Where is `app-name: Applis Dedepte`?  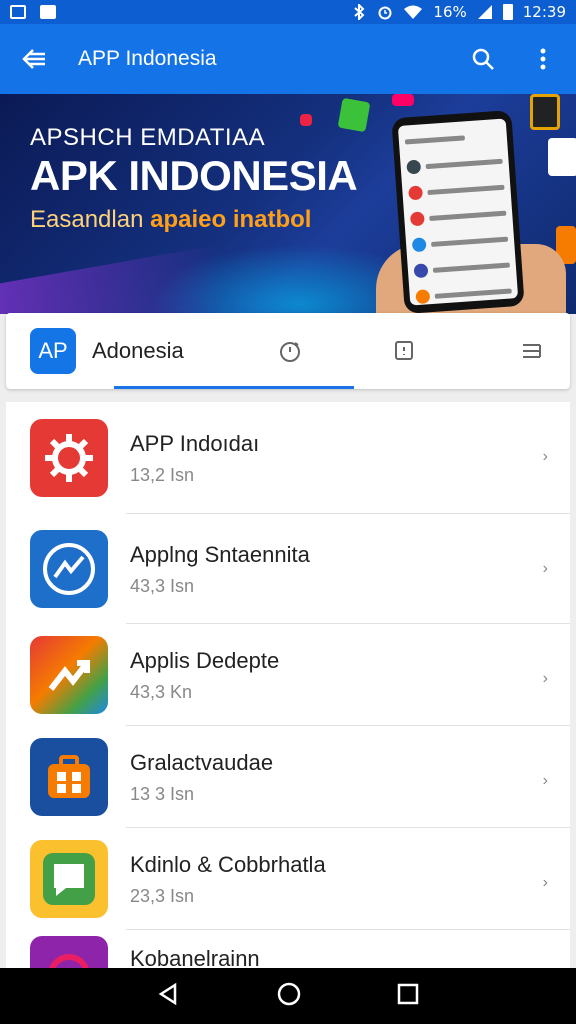
app-name: Applis Dedepte is located at coordinates (205, 660).